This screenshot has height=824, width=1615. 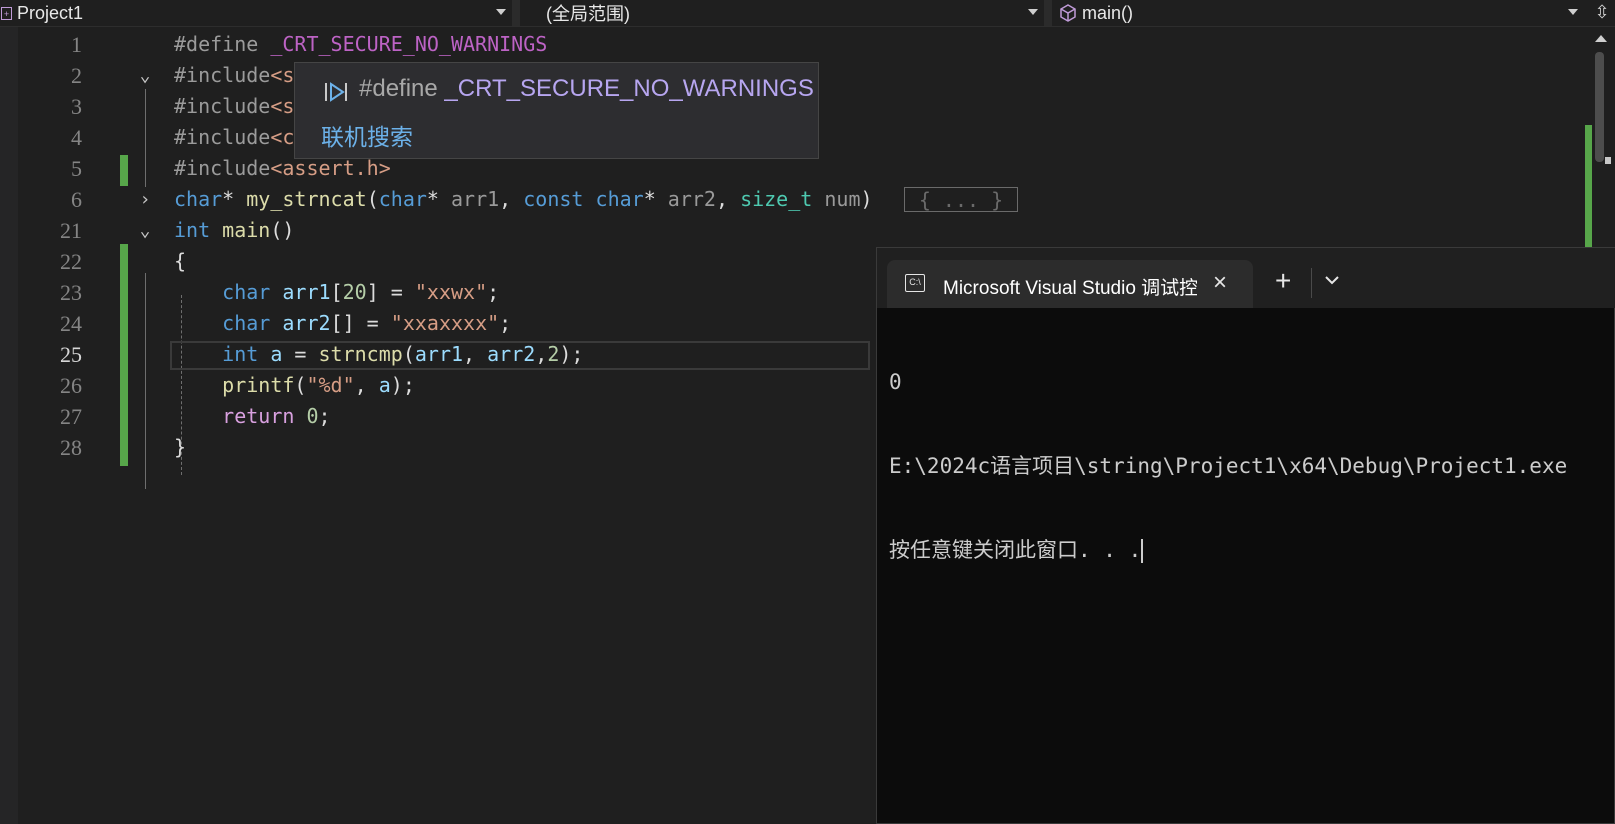 I want to click on scope-dropdown: (全局范围), so click(x=783, y=13).